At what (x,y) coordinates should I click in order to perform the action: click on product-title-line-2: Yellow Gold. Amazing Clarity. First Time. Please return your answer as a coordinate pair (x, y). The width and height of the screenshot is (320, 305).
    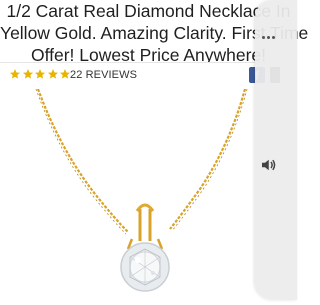
    Looking at the image, I should click on (154, 33).